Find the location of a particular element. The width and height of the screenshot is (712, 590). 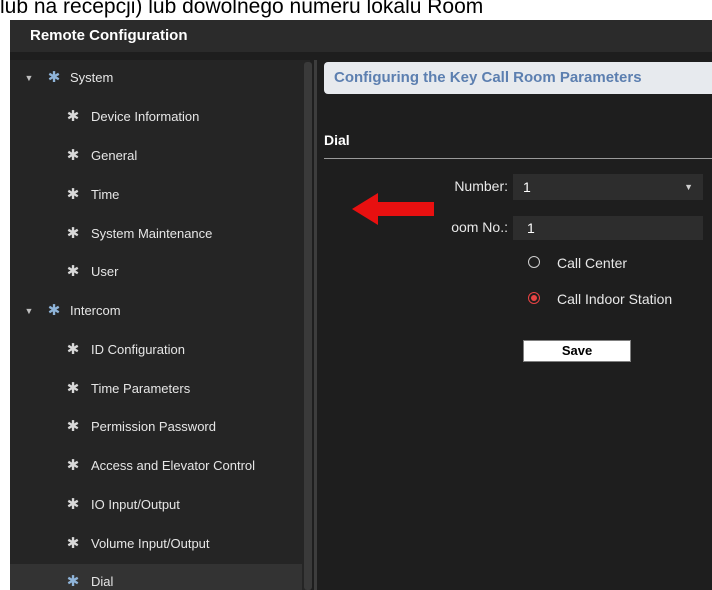

red-arrow-icon is located at coordinates (393, 209).